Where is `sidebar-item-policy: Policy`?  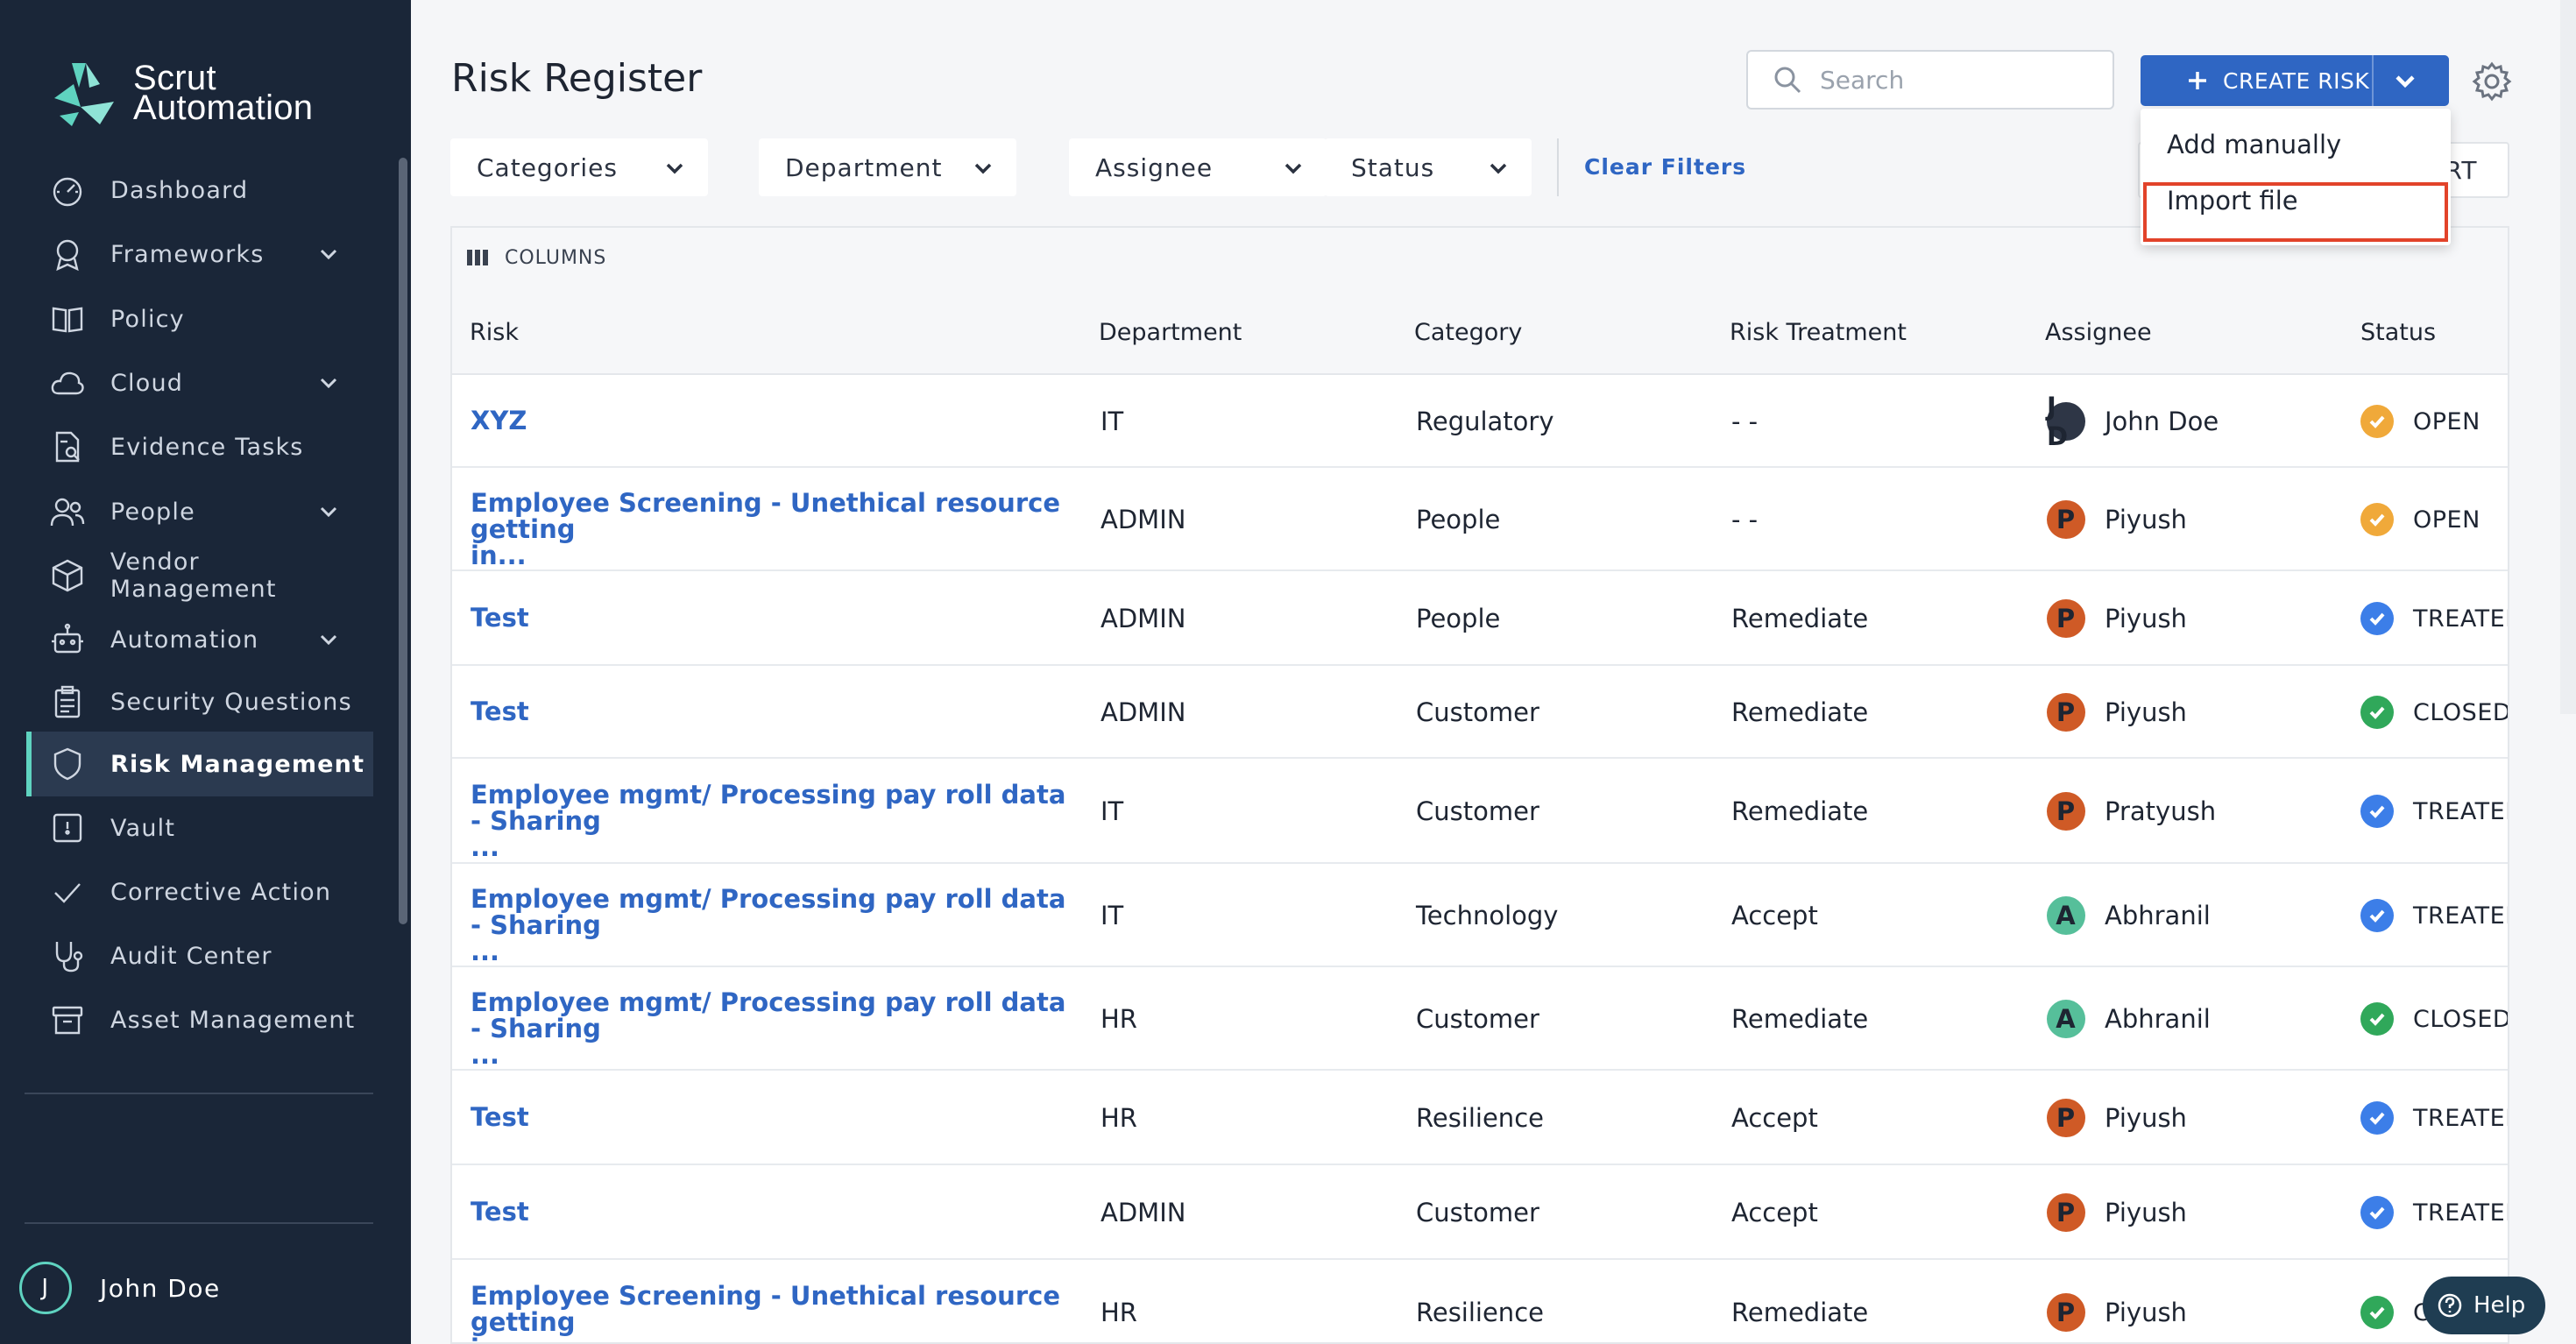 sidebar-item-policy: Policy is located at coordinates (199, 318).